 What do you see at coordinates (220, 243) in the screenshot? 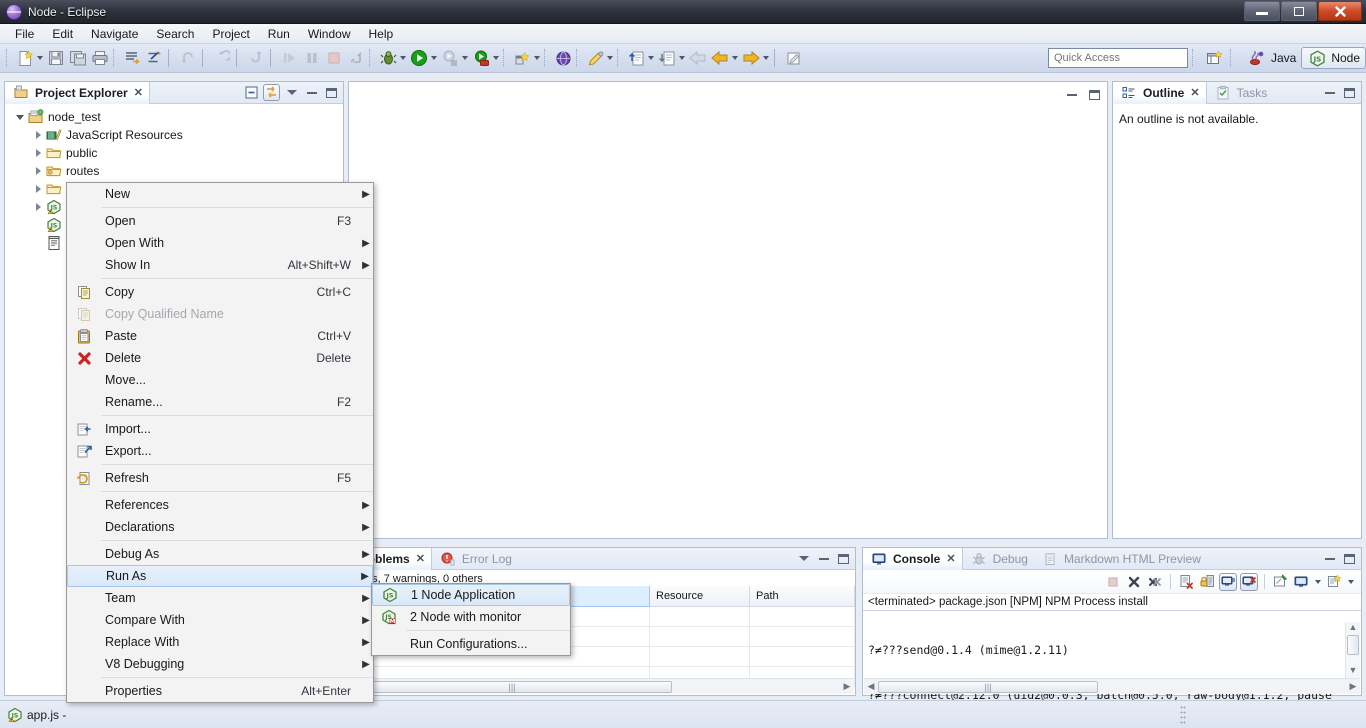
I see `menu-item-open-with: Open With ▶` at bounding box center [220, 243].